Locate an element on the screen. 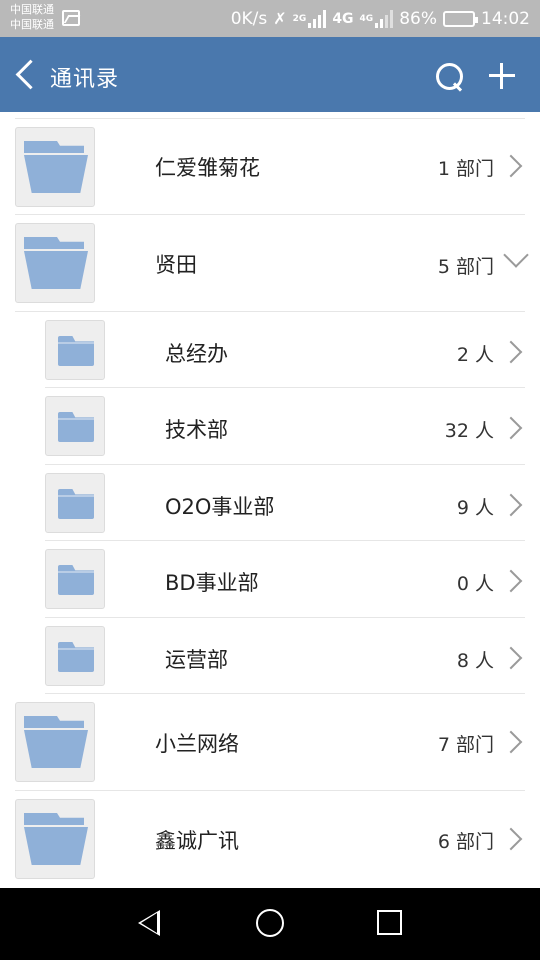 This screenshot has height=960, width=540. department-name: BD事业部 is located at coordinates (212, 583).